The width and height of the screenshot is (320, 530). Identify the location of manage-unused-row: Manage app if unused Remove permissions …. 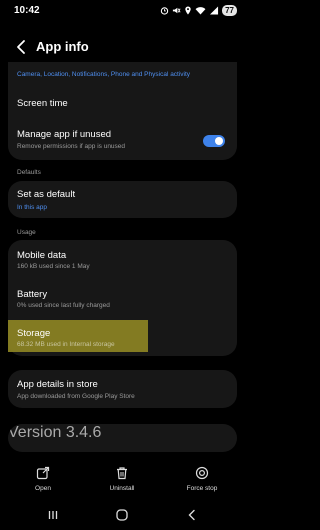
(122, 141).